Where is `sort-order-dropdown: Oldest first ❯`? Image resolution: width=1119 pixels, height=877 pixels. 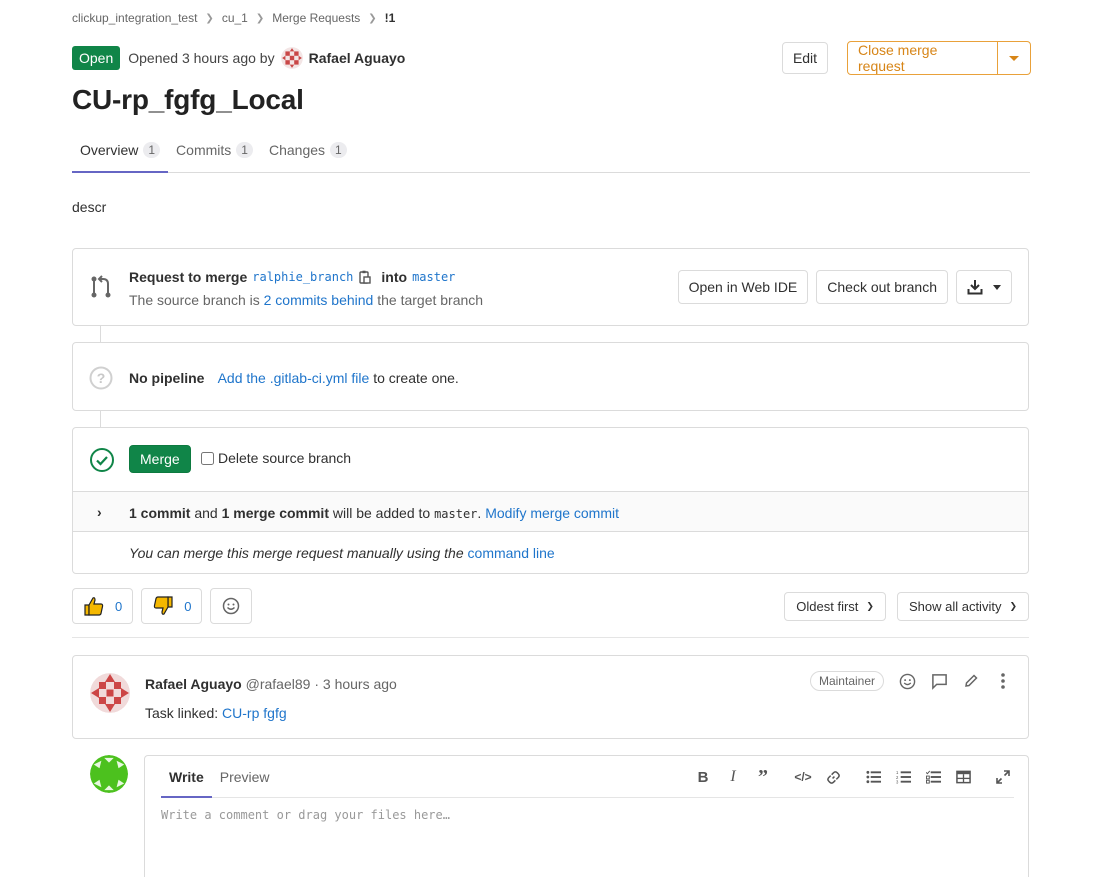
sort-order-dropdown: Oldest first ❯ is located at coordinates (835, 606).